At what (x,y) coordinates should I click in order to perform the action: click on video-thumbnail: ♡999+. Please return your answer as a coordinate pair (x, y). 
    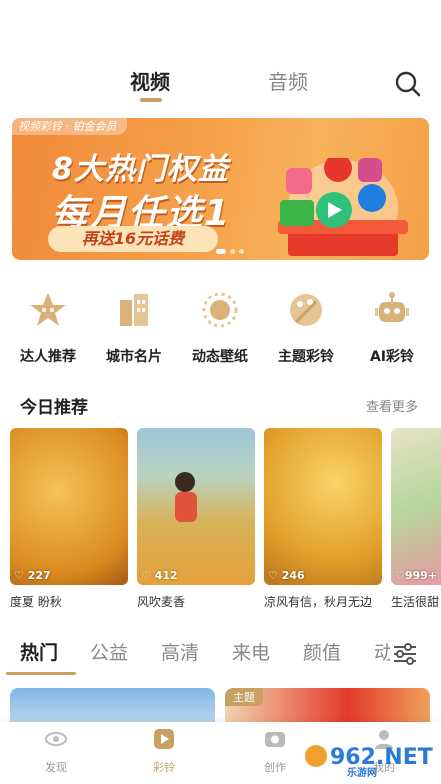
    Looking at the image, I should click on (416, 506).